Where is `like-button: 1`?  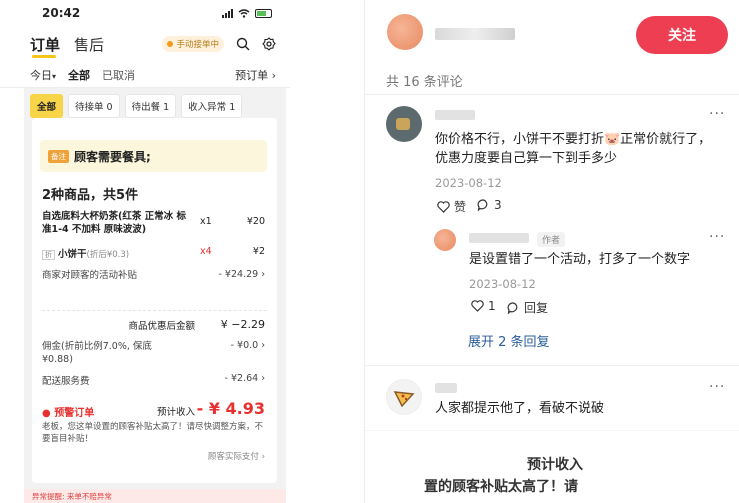 like-button: 1 is located at coordinates (483, 306).